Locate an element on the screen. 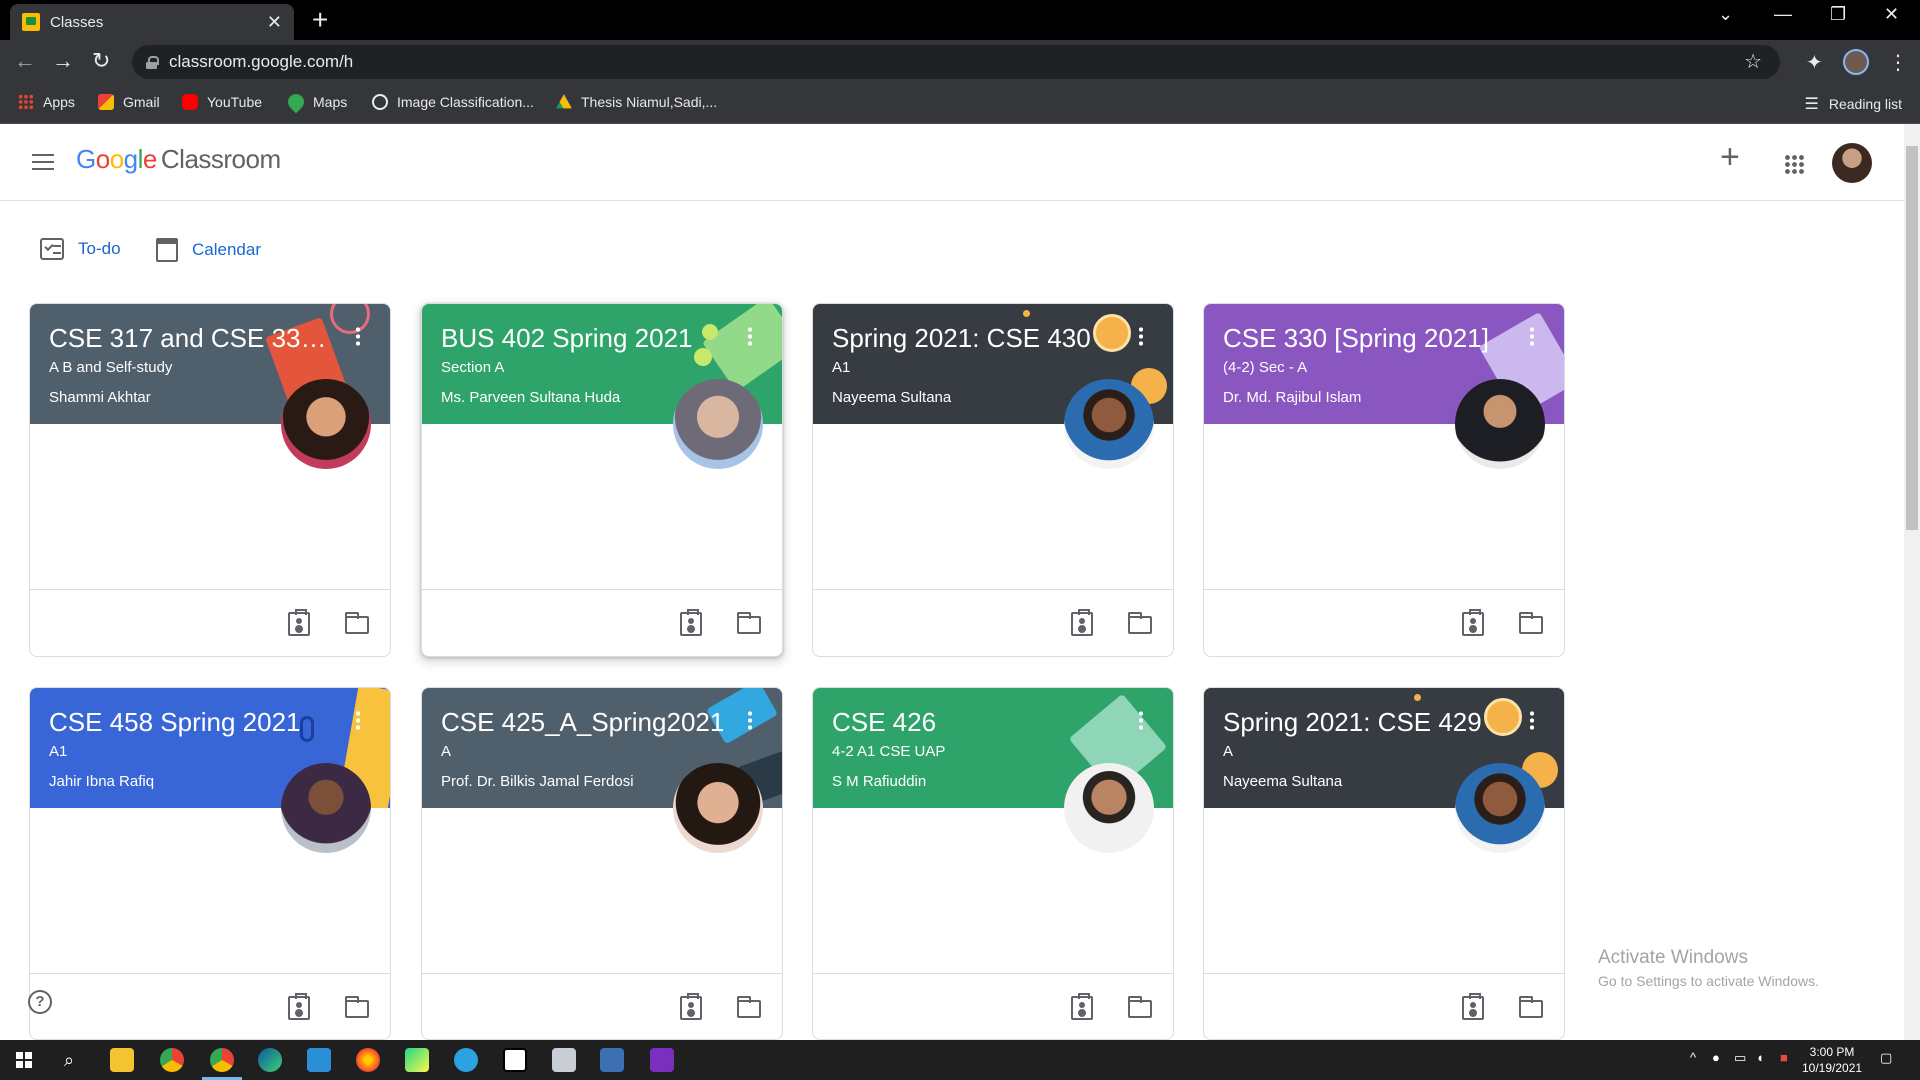 The height and width of the screenshot is (1080, 1920). close-window-button: ✕ is located at coordinates (1891, 14).